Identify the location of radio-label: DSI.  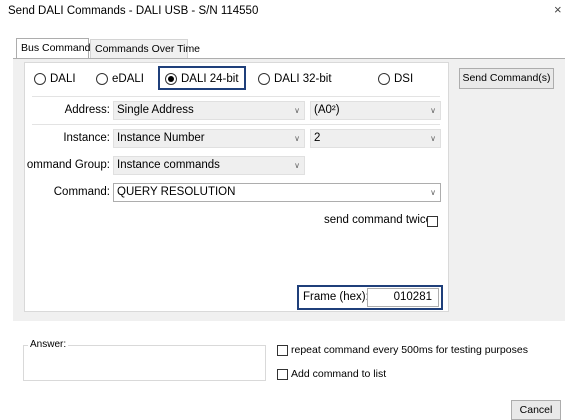
(404, 79).